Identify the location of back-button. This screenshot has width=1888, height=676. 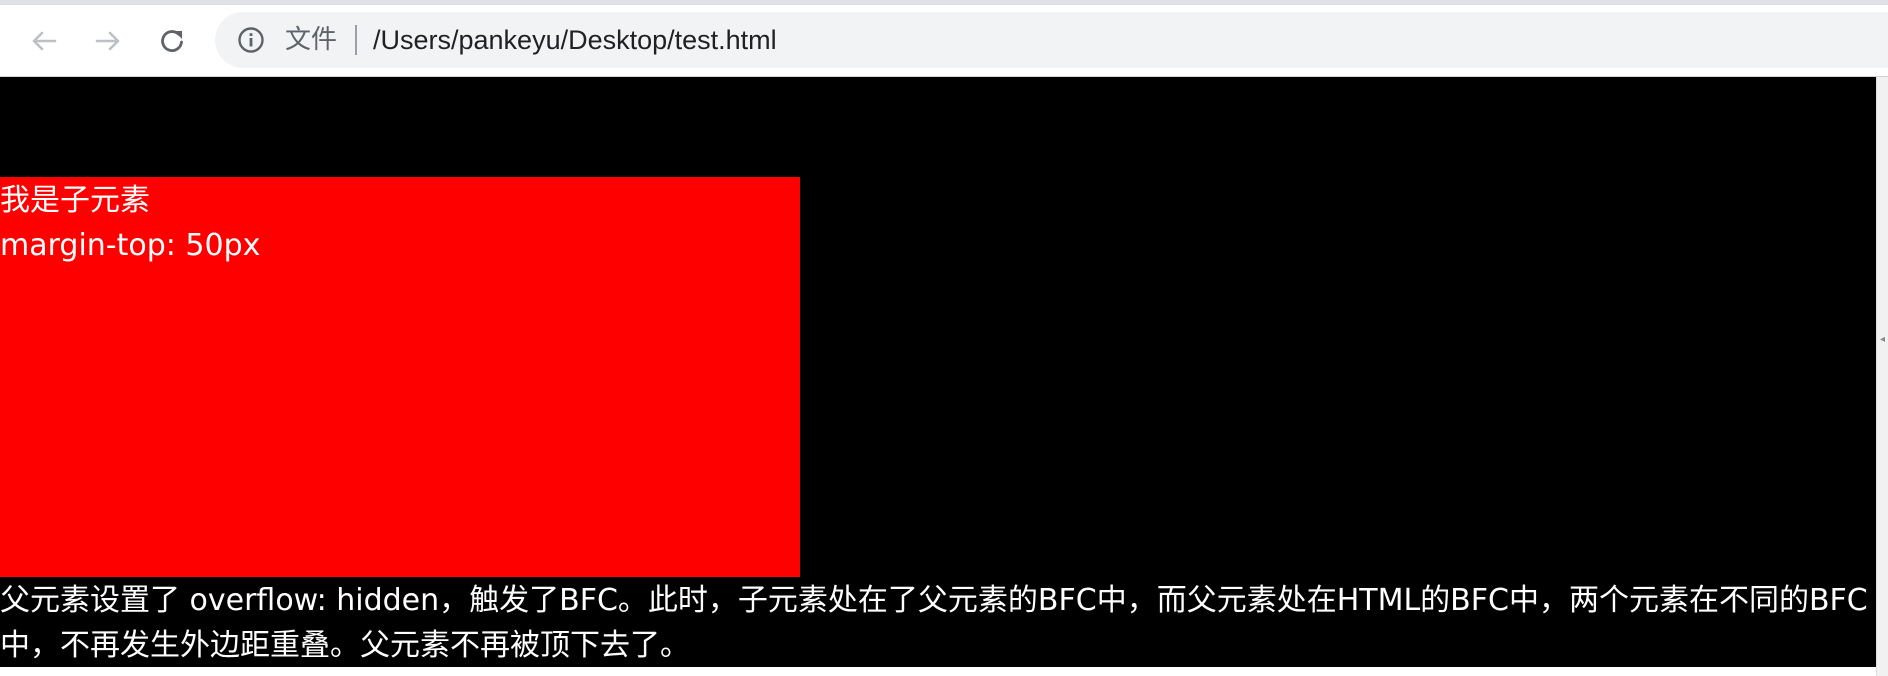
(44, 41).